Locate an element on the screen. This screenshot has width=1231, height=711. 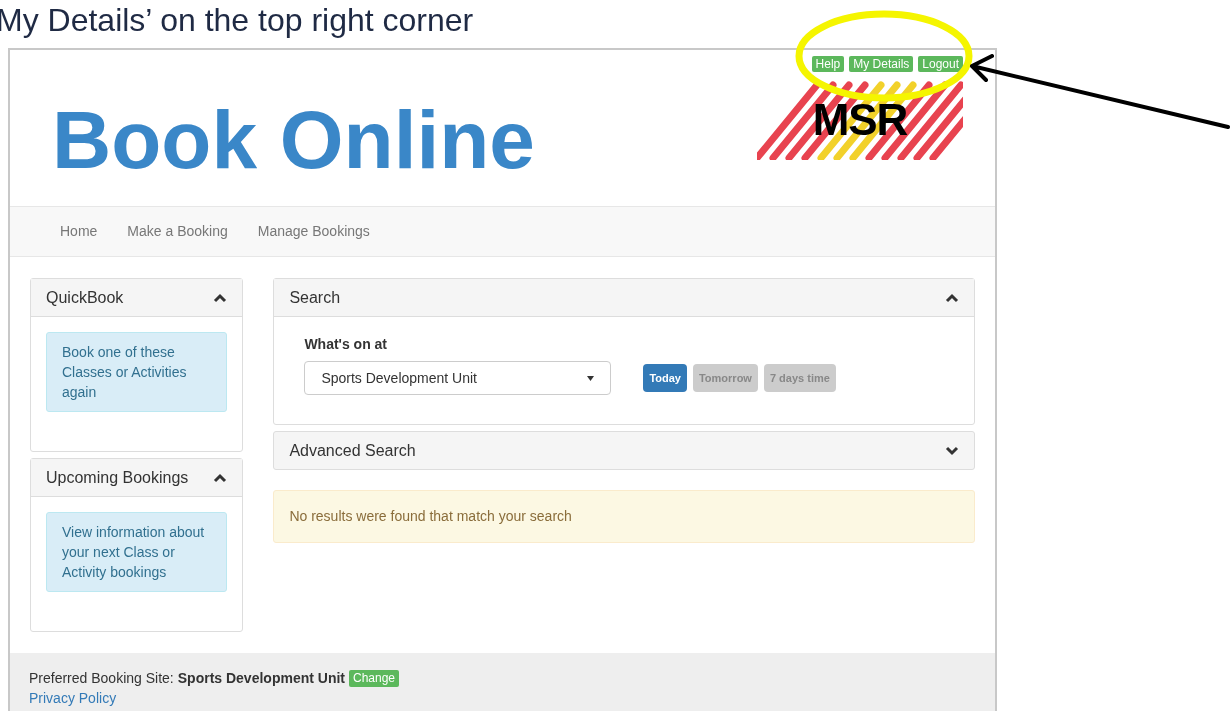
header-link: Help is located at coordinates (828, 64).